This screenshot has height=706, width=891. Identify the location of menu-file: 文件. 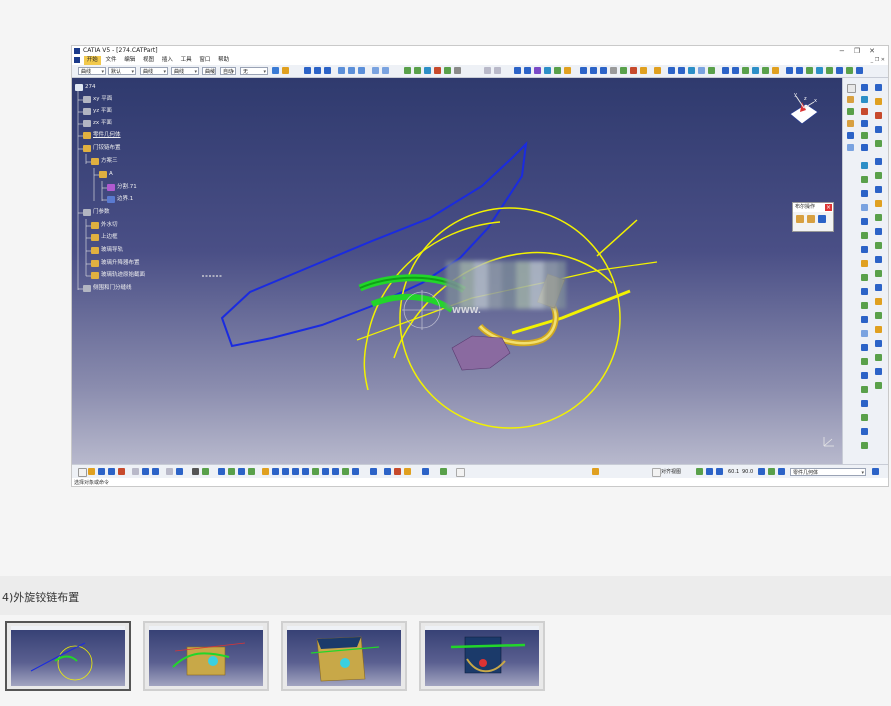
(111, 60).